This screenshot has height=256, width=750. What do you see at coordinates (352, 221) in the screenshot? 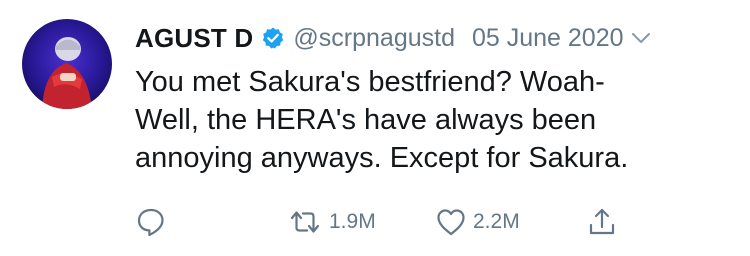
I see `retweet-count: 1.9M` at bounding box center [352, 221].